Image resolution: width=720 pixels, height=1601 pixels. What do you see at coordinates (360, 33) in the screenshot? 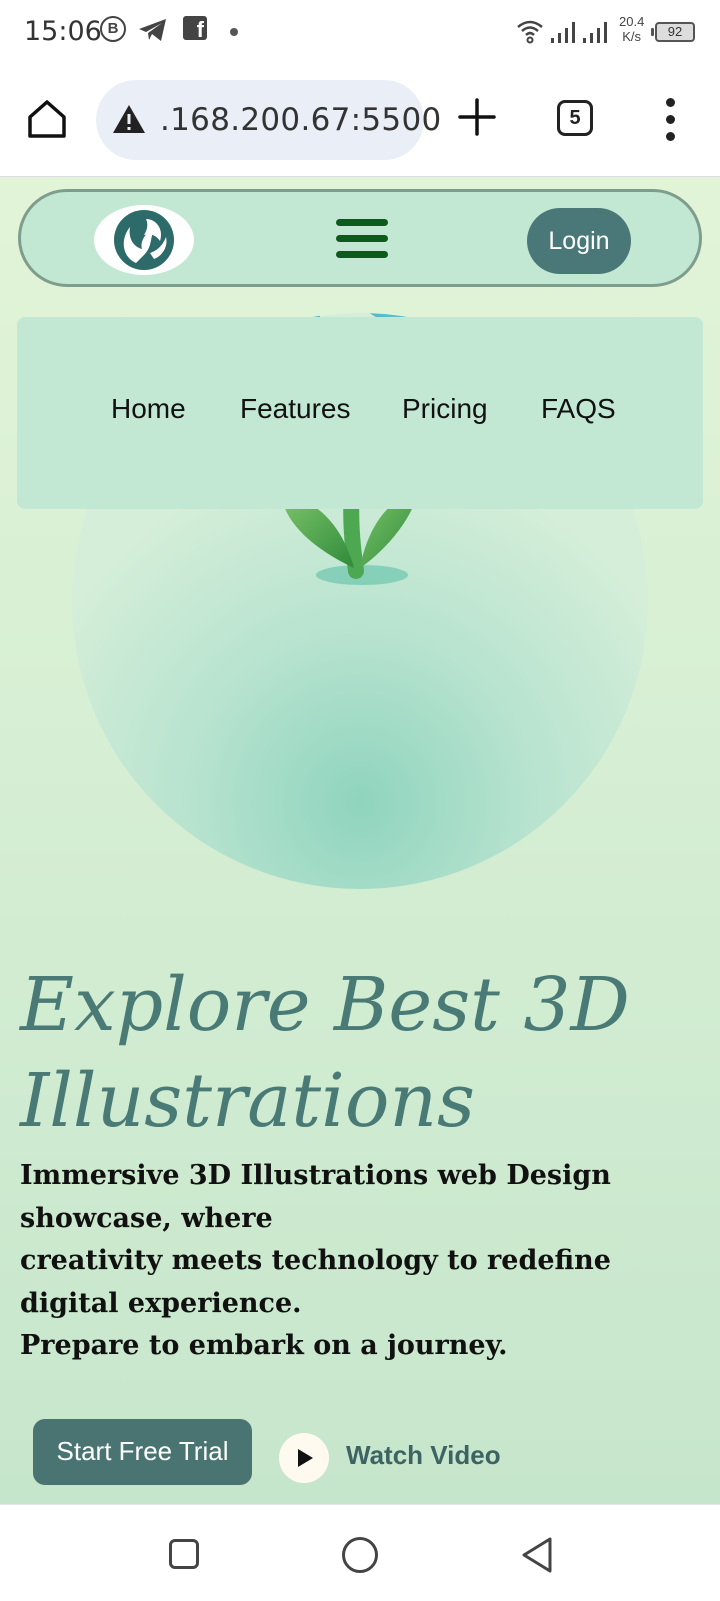
I see `status-bar: 15:06 B f 20.4 K/s 92` at bounding box center [360, 33].